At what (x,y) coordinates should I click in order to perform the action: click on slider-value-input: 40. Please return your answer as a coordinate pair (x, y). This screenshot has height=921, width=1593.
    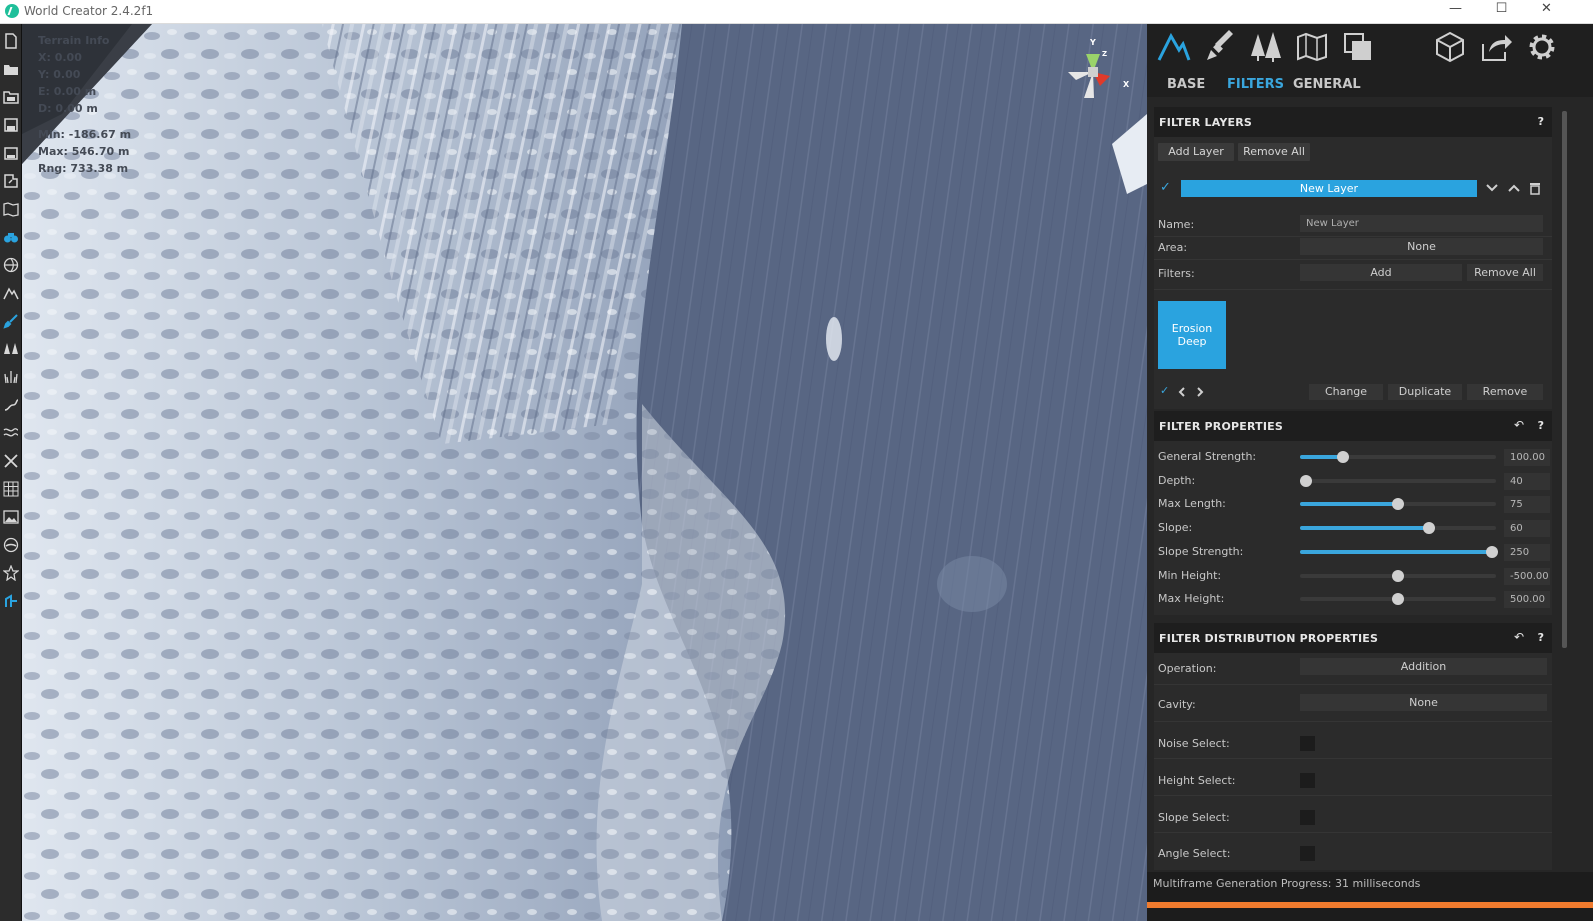
    Looking at the image, I should click on (1527, 481).